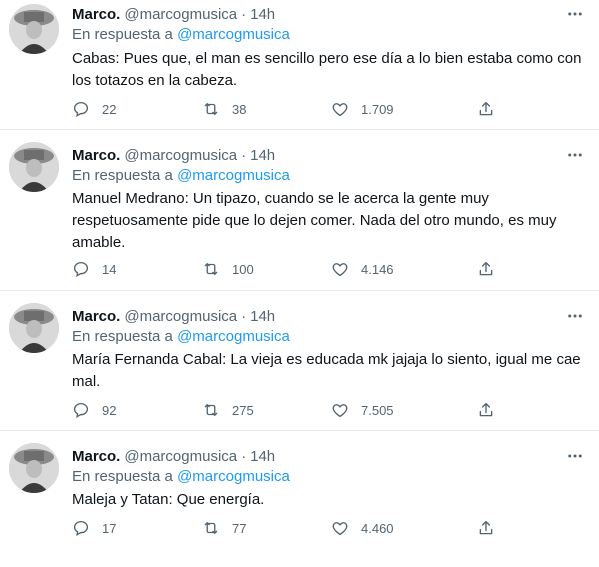 The width and height of the screenshot is (599, 567). Describe the element at coordinates (325, 270) in the screenshot. I see `tweet-actions: 14 100 4.146` at that location.